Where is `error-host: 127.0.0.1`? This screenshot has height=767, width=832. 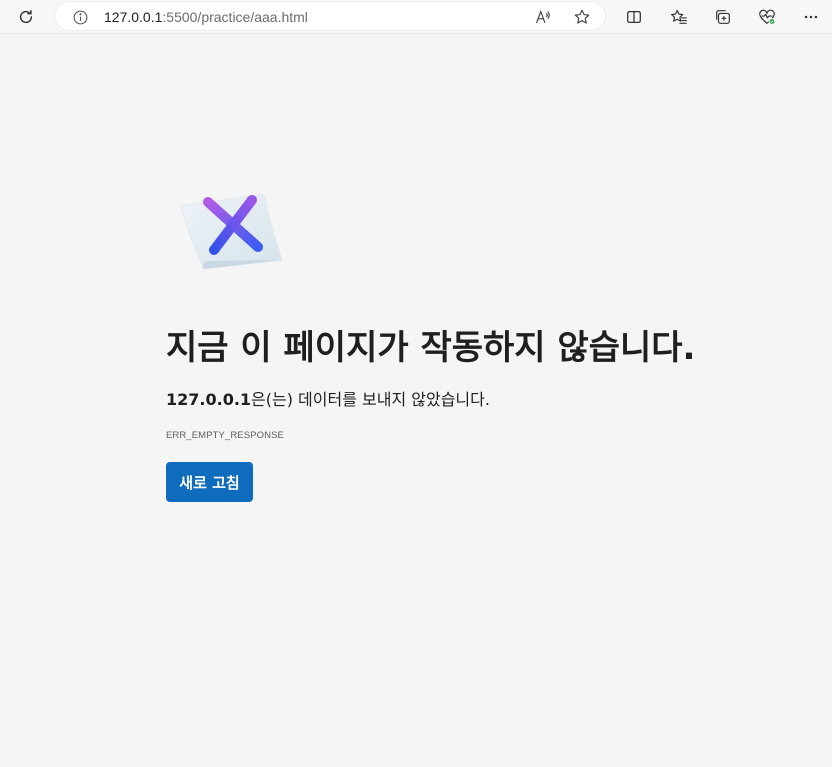 error-host: 127.0.0.1 is located at coordinates (209, 399).